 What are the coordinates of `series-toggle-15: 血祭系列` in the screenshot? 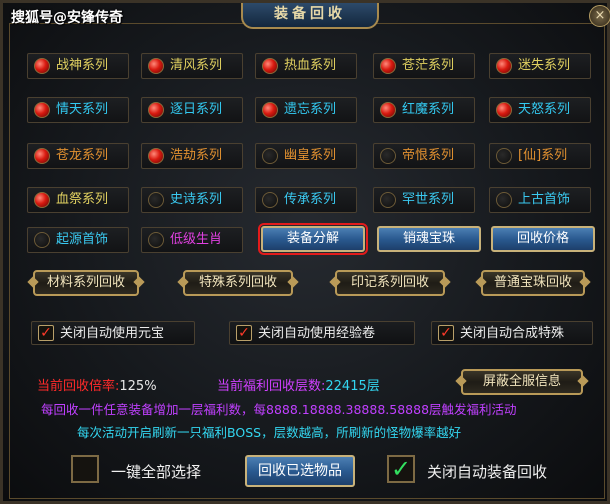 It's located at (78, 200).